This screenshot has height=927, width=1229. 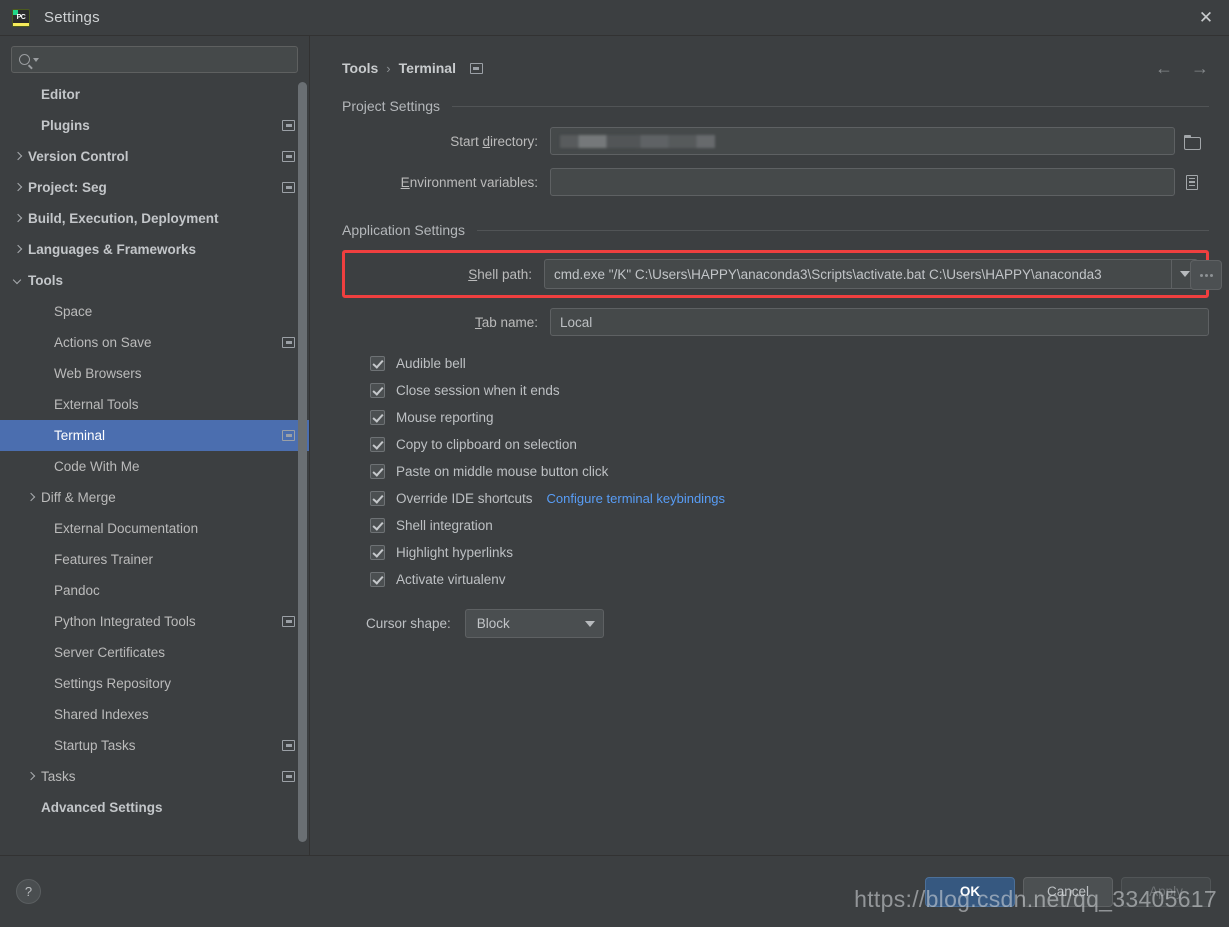 I want to click on sidebar-item-web-browsers: Web Browsers, so click(x=154, y=373).